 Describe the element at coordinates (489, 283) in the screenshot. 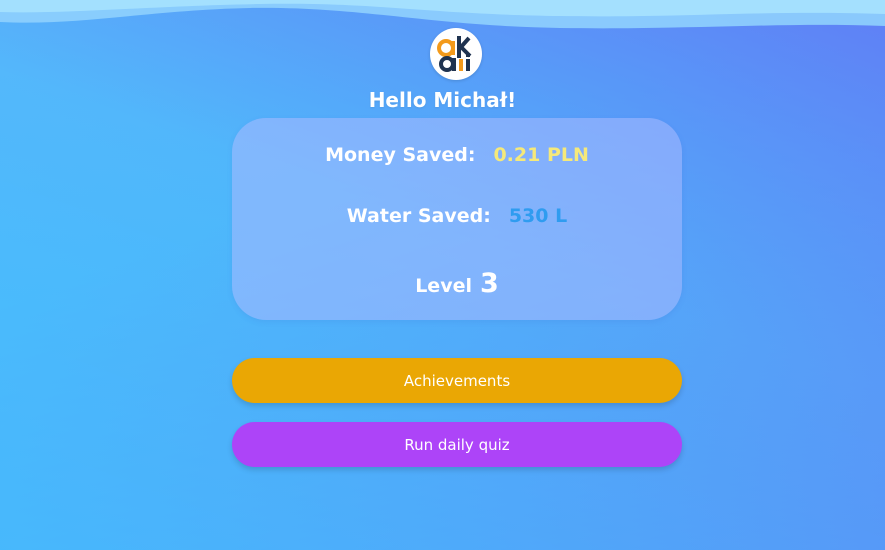

I see `level-value: 3` at that location.